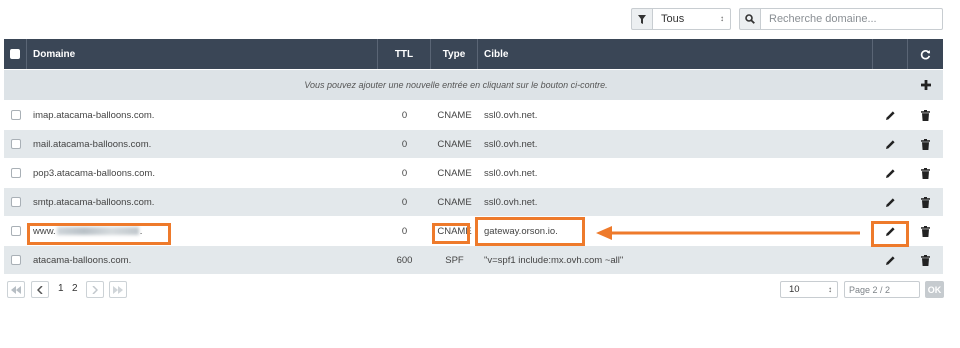 This screenshot has height=348, width=960. I want to click on add-entry-button, so click(925, 85).